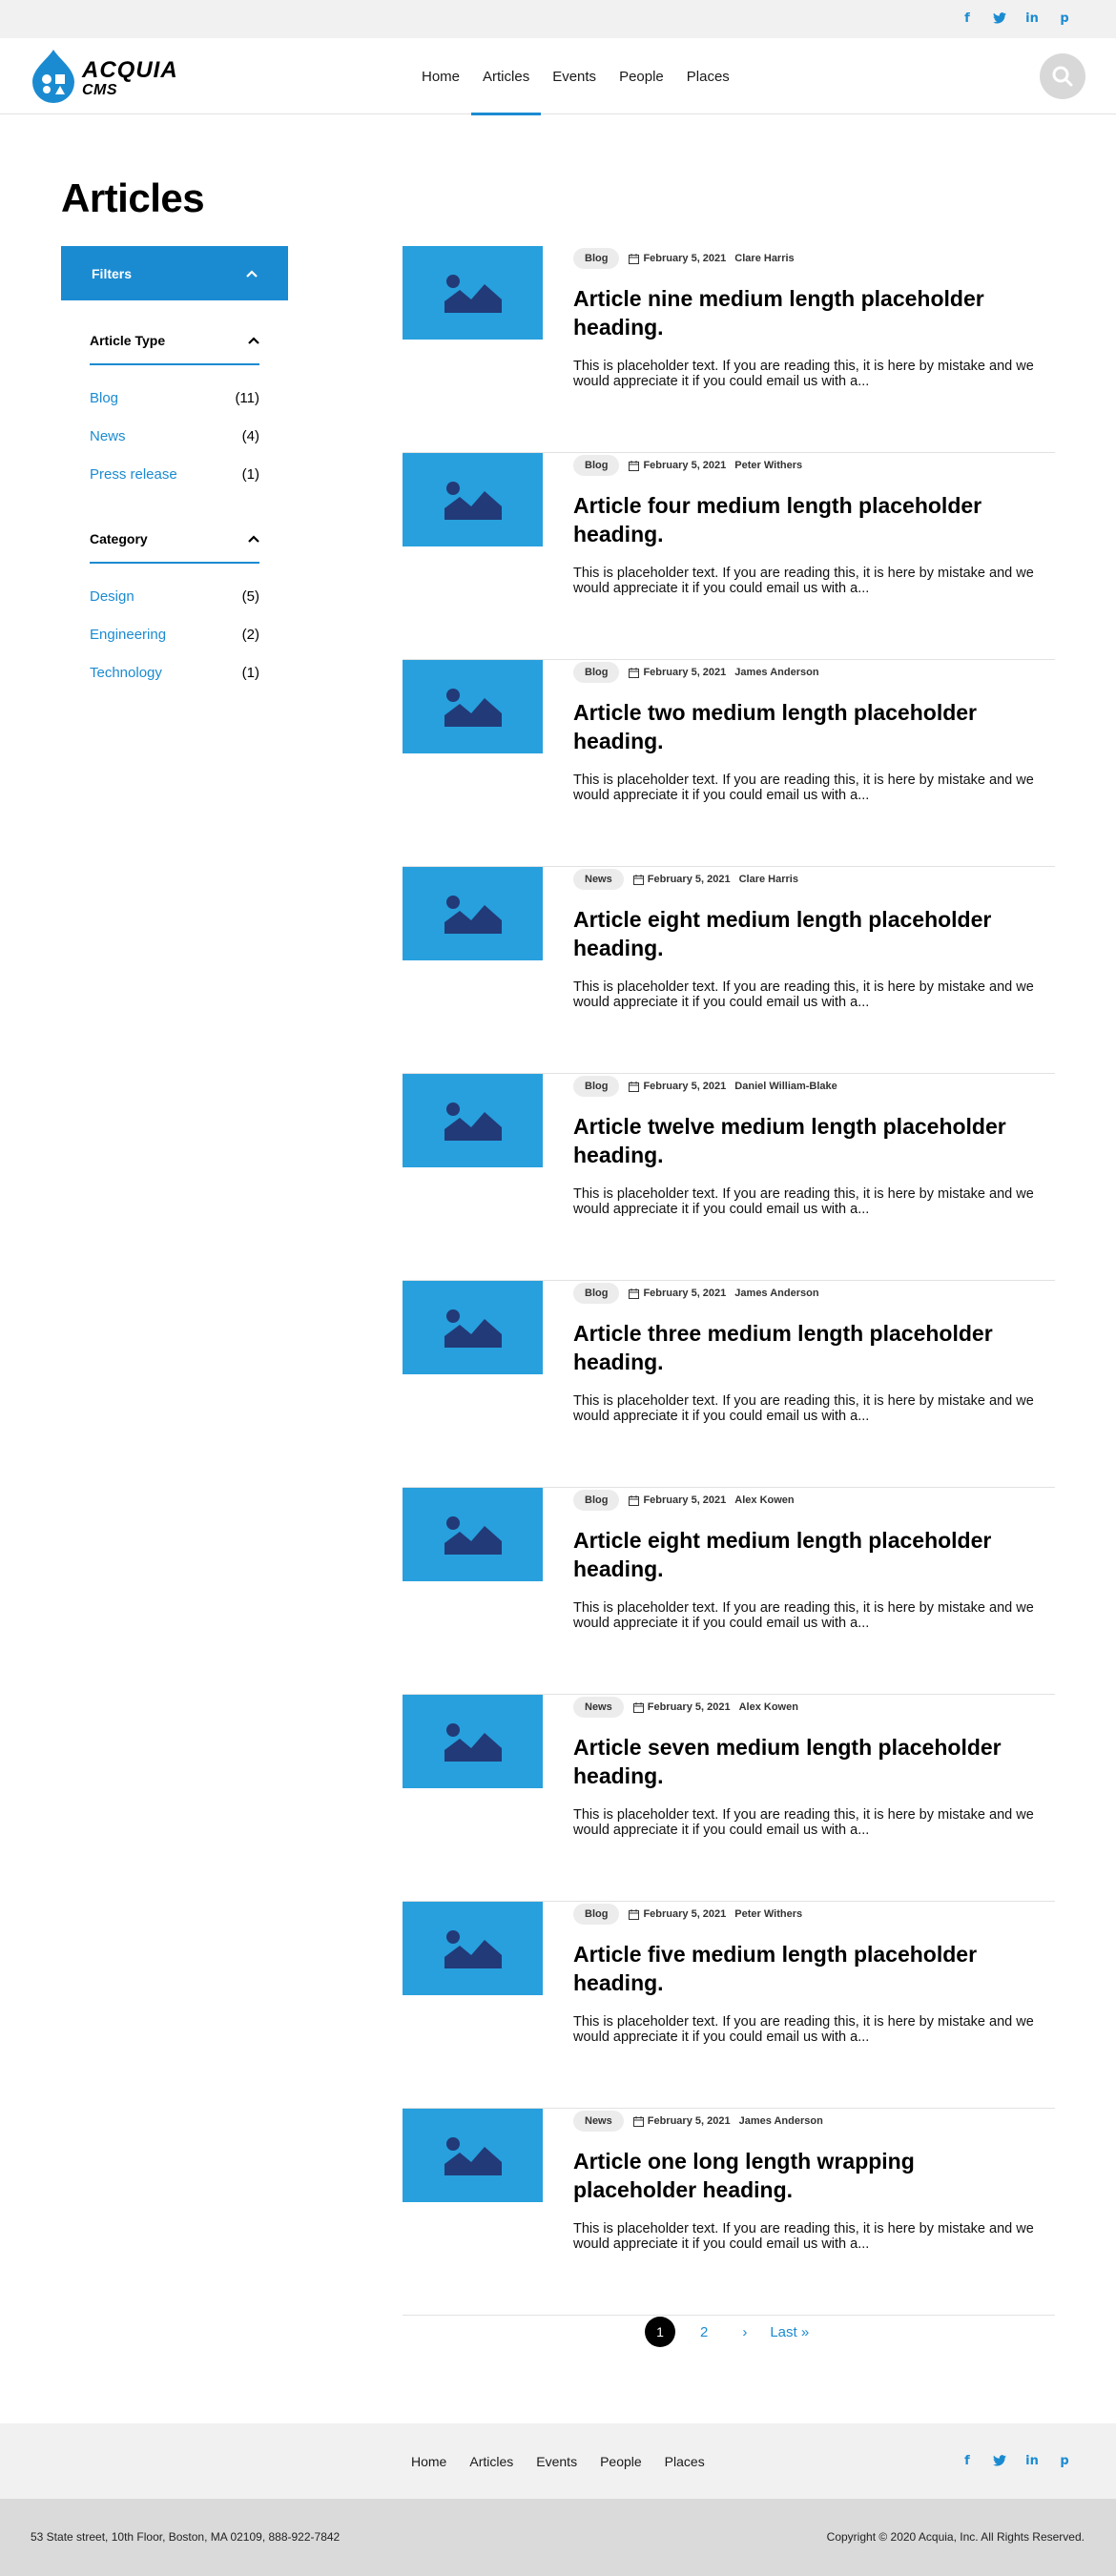 This screenshot has height=2576, width=1116. Describe the element at coordinates (491, 2461) in the screenshot. I see `footer-nav-articles: Articles` at that location.